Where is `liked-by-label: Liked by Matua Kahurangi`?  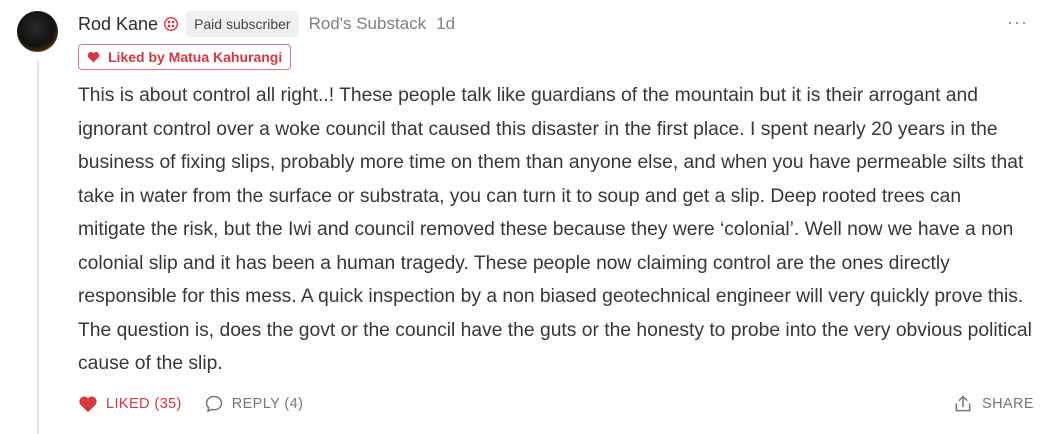
liked-by-label: Liked by Matua Kahurangi is located at coordinates (195, 57).